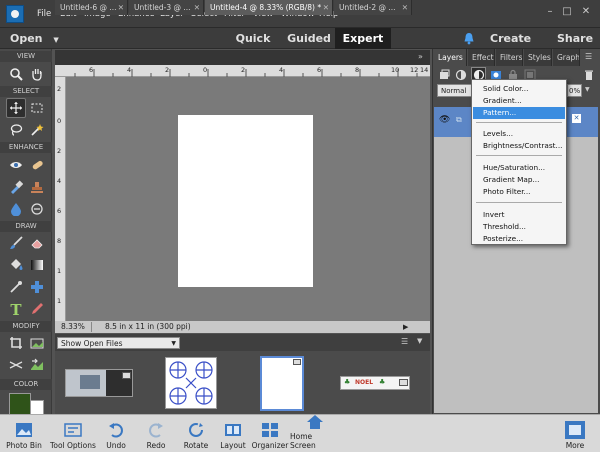 This screenshot has width=600, height=452. I want to click on mode-quick: Quick, so click(253, 38).